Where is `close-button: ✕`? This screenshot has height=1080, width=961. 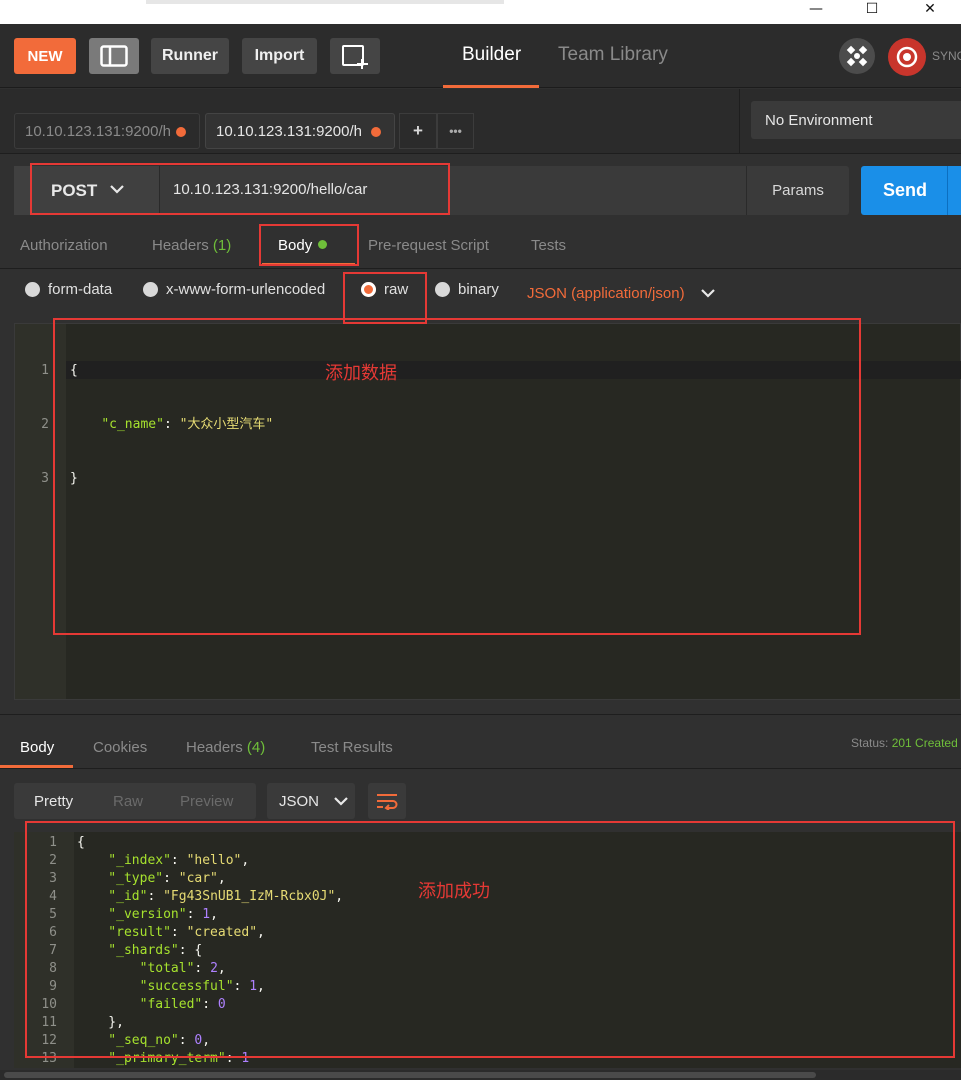 close-button: ✕ is located at coordinates (930, 10).